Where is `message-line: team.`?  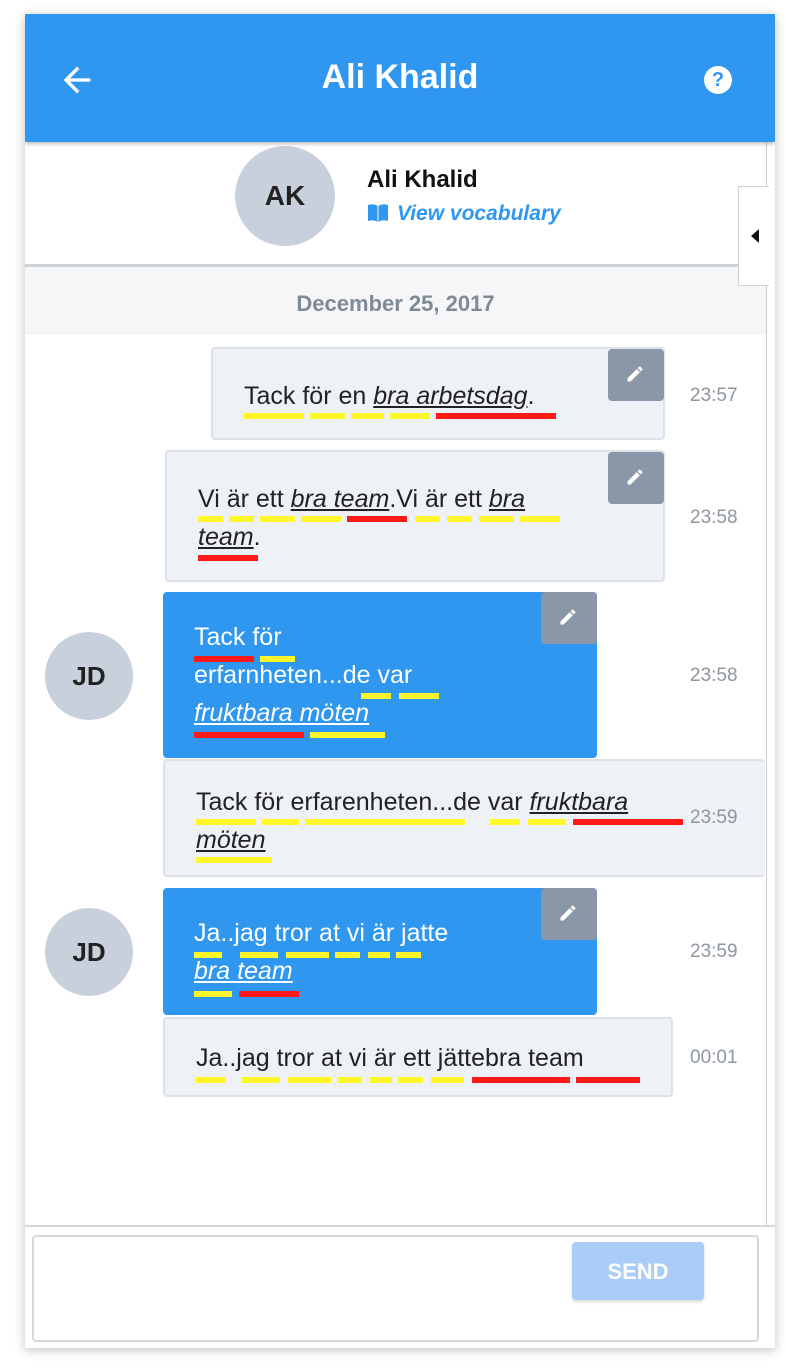 message-line: team. is located at coordinates (408, 537).